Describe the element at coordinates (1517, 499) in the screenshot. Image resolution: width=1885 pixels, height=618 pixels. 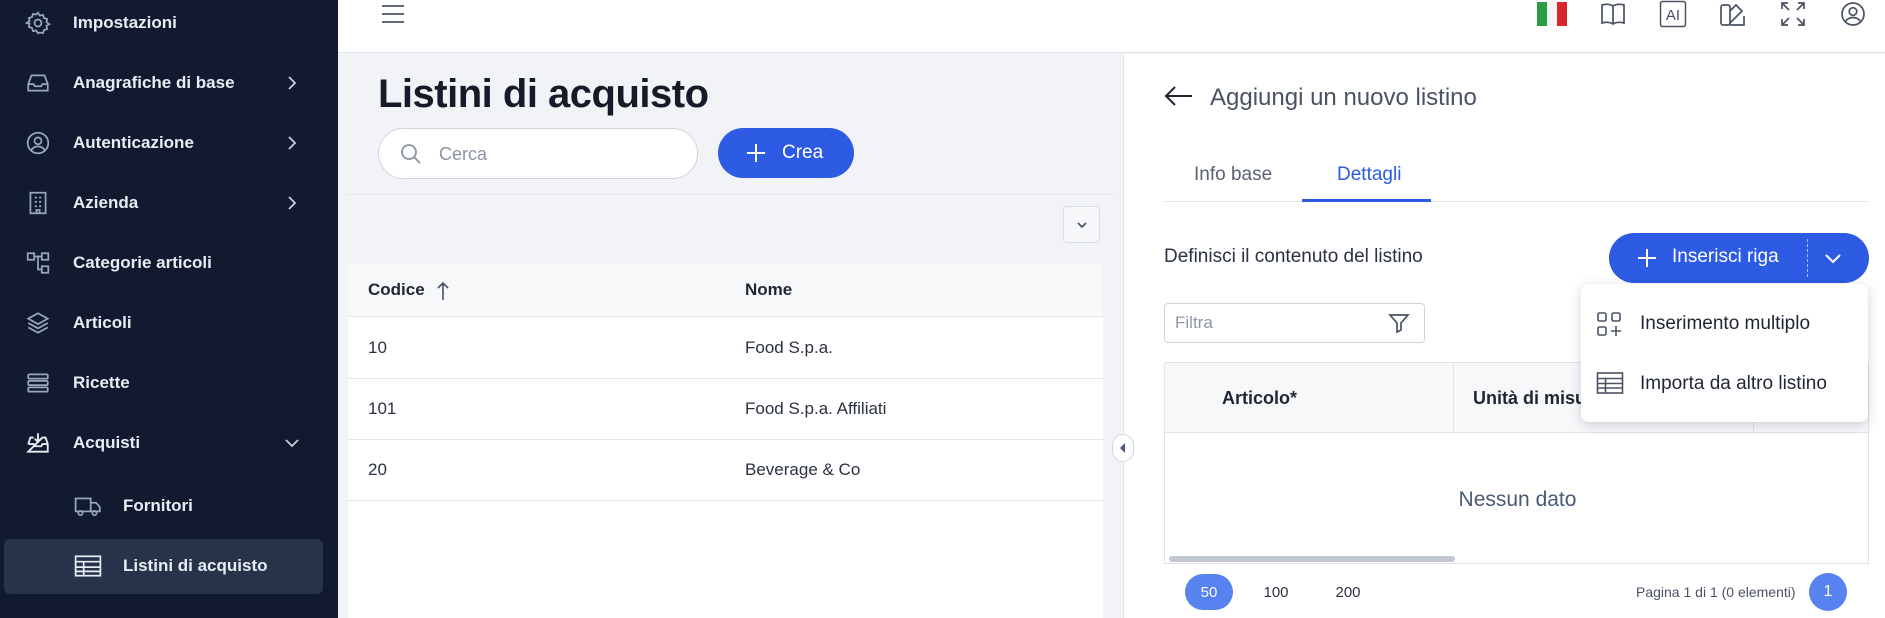
I see `empty-state-text: Nessun dato` at that location.